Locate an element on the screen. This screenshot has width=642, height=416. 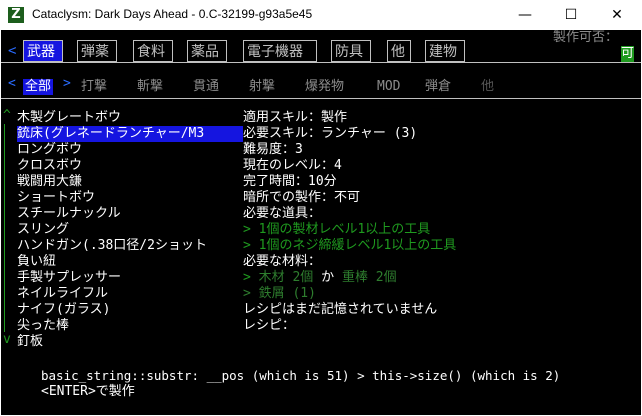
tab-ammo: 弾薬 is located at coordinates (97, 51).